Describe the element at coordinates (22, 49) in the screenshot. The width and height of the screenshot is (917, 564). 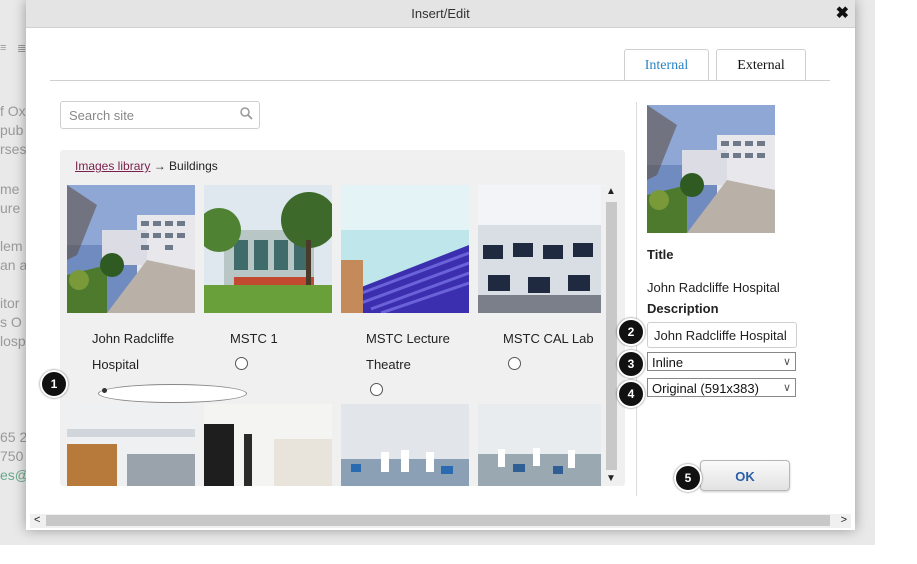
I see `list-icon: ≣` at that location.